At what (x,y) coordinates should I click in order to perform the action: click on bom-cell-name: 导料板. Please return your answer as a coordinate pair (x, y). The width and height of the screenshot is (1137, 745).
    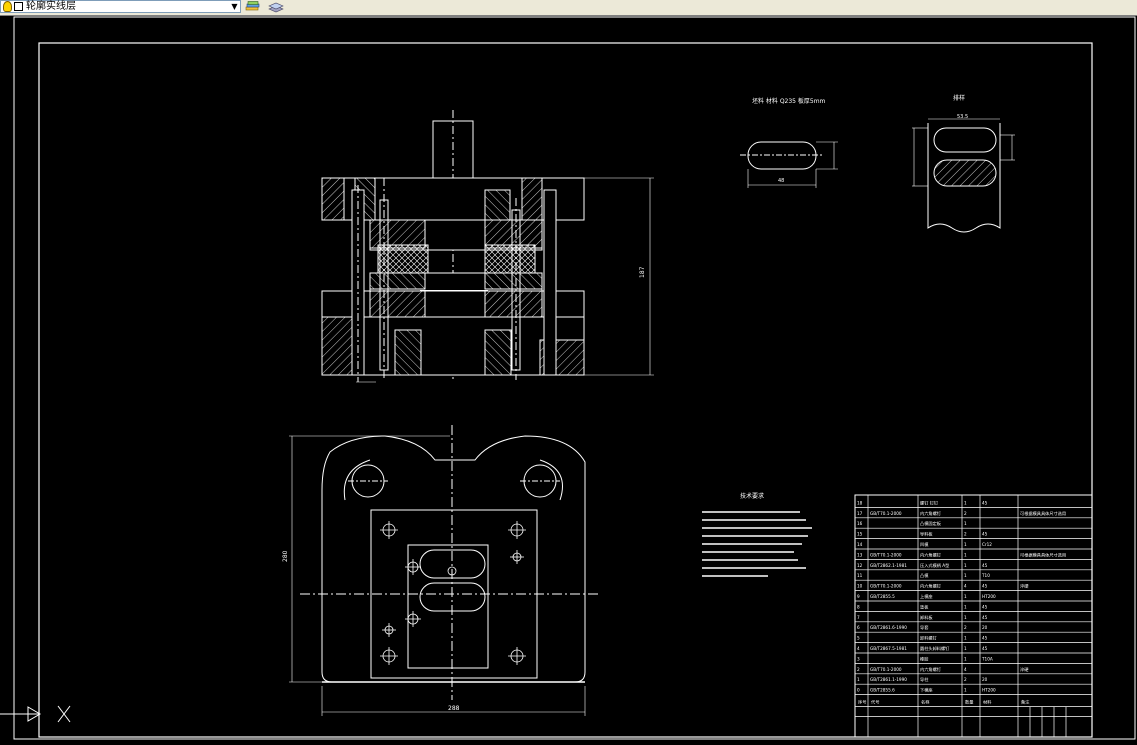
    Looking at the image, I should click on (926, 534).